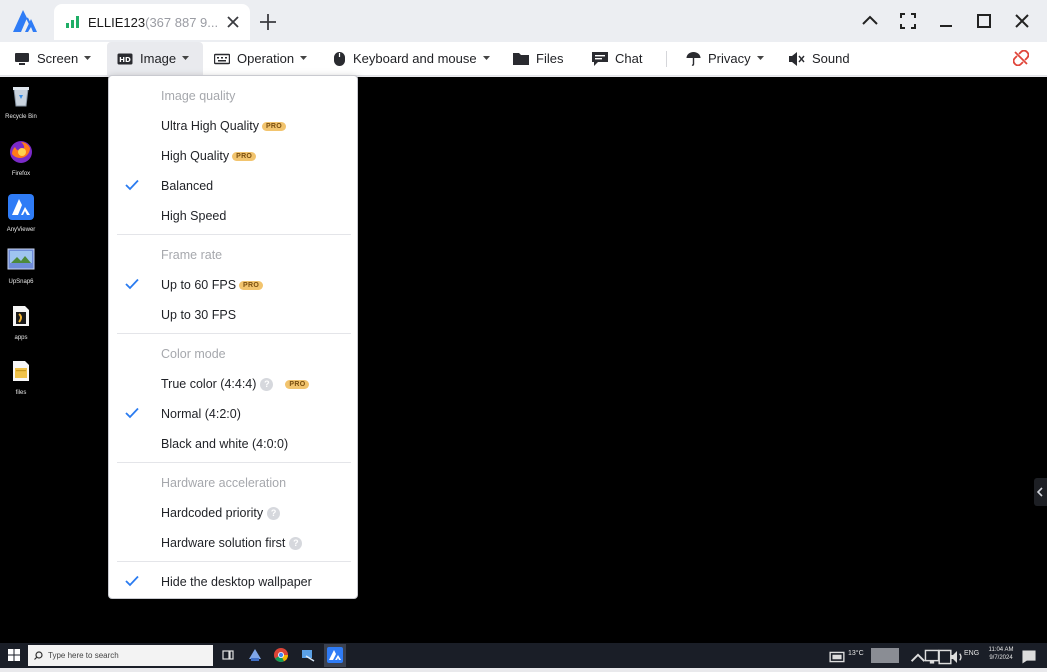  What do you see at coordinates (255, 655) in the screenshot?
I see `taskbar-app-icon` at bounding box center [255, 655].